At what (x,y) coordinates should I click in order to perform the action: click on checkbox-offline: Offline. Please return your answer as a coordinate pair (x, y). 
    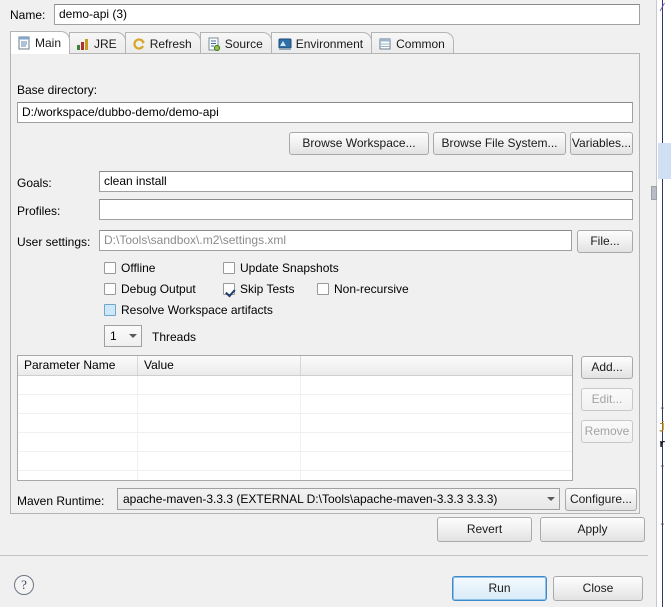
    Looking at the image, I should click on (129, 268).